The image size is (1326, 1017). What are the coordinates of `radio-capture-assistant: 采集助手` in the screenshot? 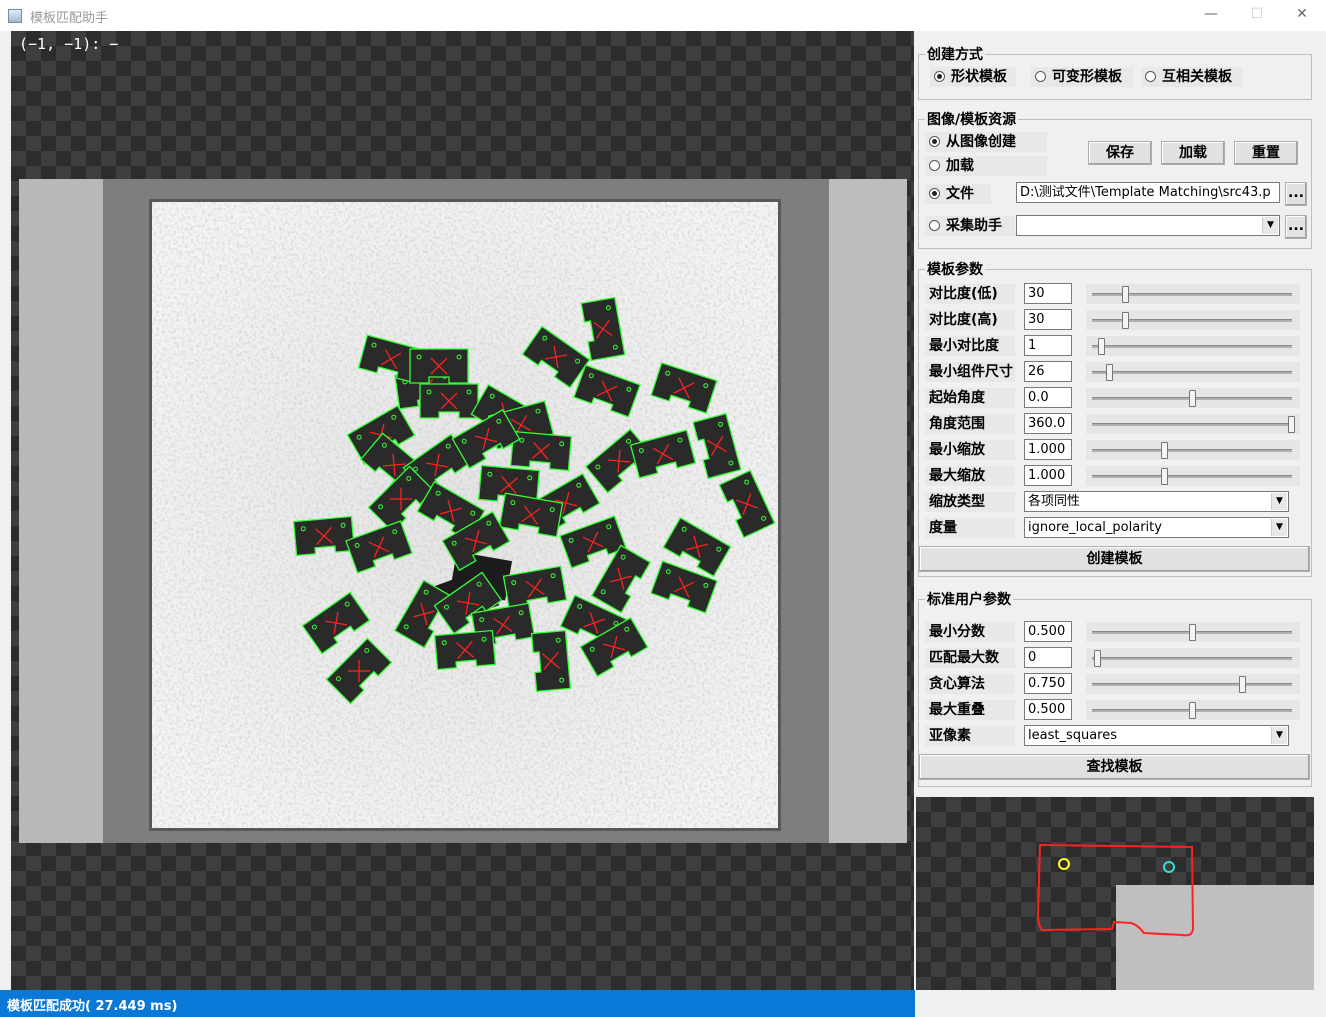 It's located at (970, 226).